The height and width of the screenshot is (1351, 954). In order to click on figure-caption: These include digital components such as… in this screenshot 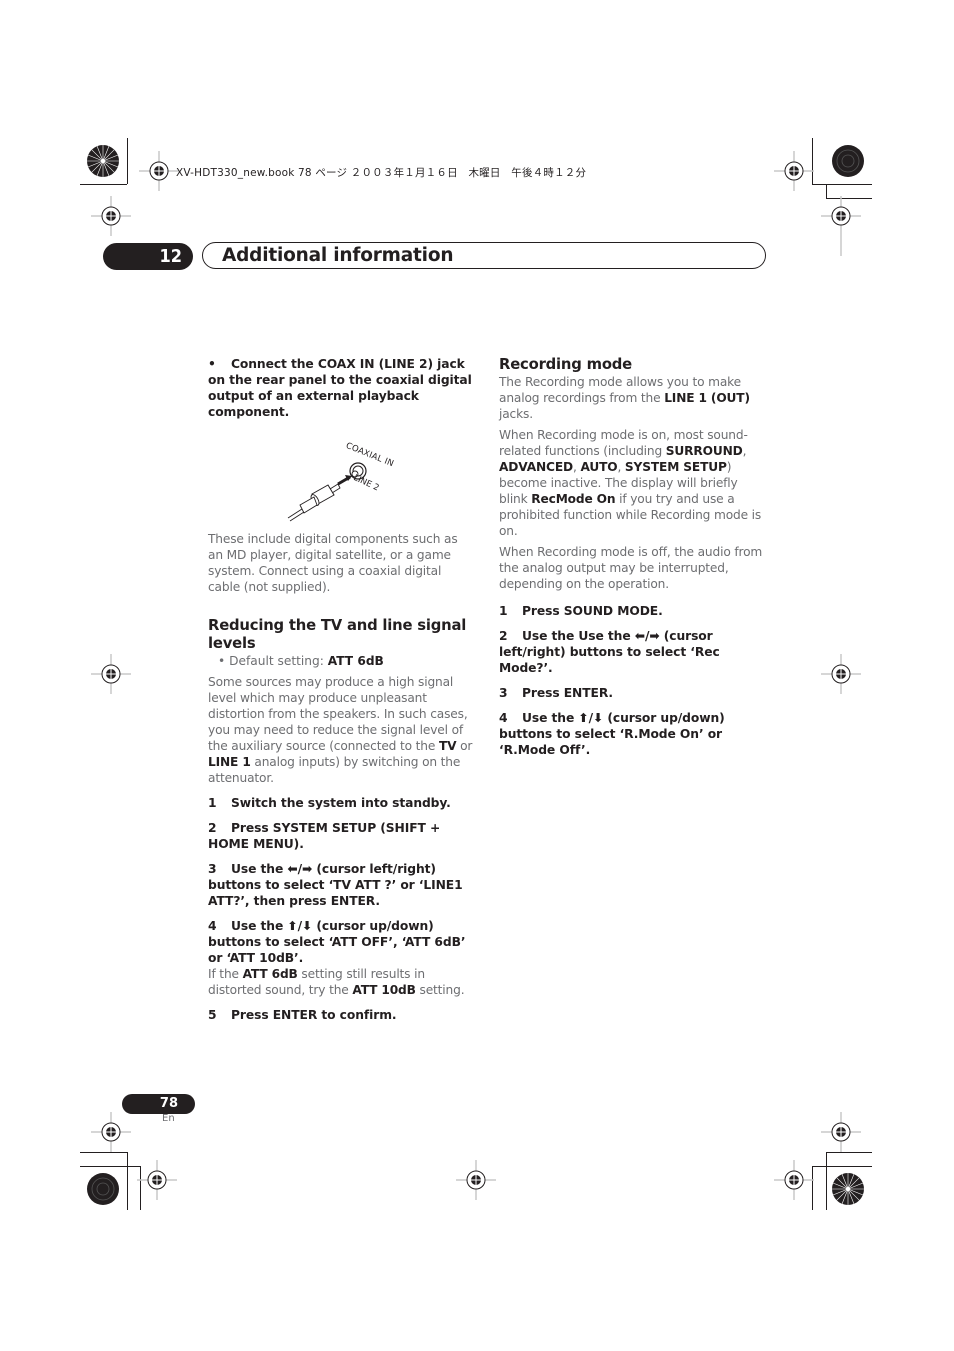, I will do `click(333, 563)`.